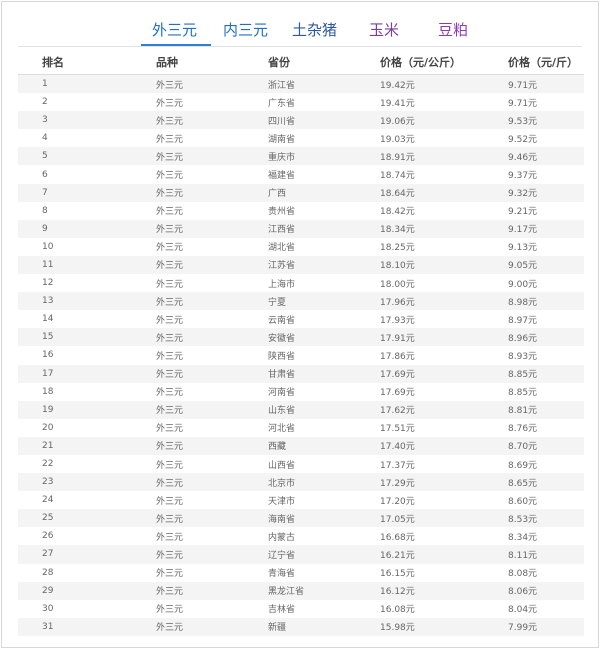 This screenshot has height=650, width=600. I want to click on cell-rank: 20, so click(48, 427).